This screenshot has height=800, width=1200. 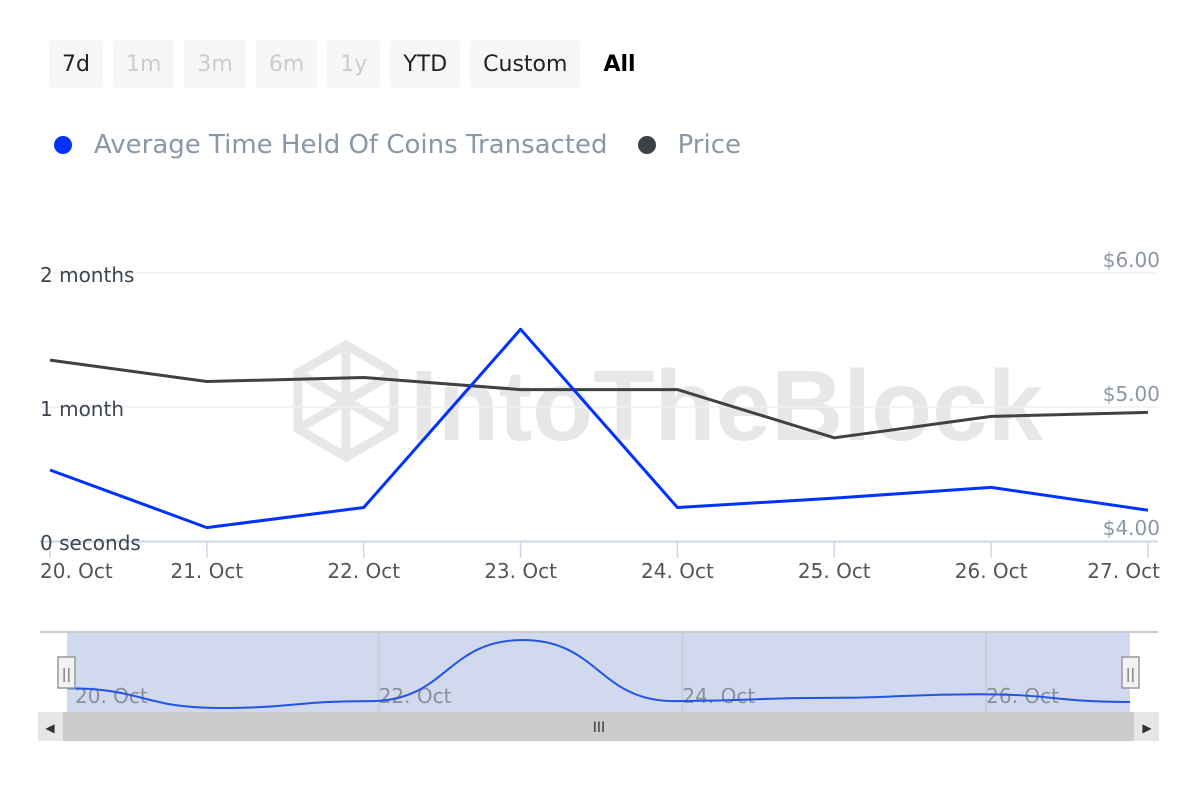 What do you see at coordinates (76, 571) in the screenshot?
I see `x-tick-label: 20. Oct` at bounding box center [76, 571].